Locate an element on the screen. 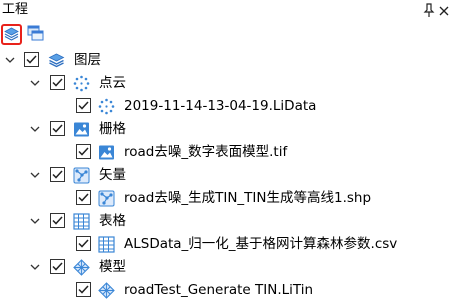 This screenshot has height=305, width=450. tree-group-point-cloud: 点云 is located at coordinates (225, 83).